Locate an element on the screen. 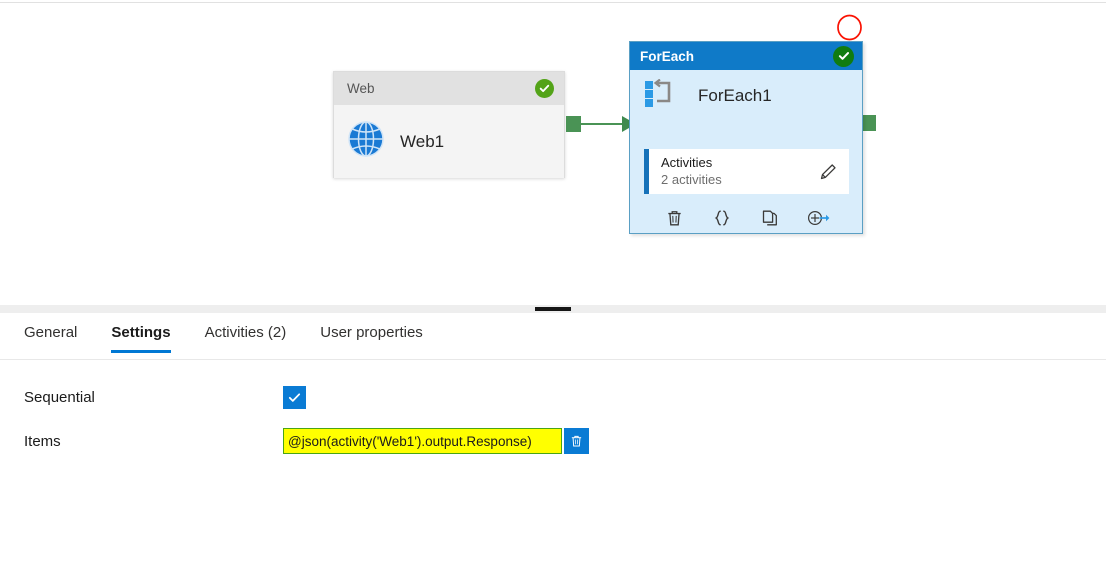  drag-handle-icon is located at coordinates (553, 309).